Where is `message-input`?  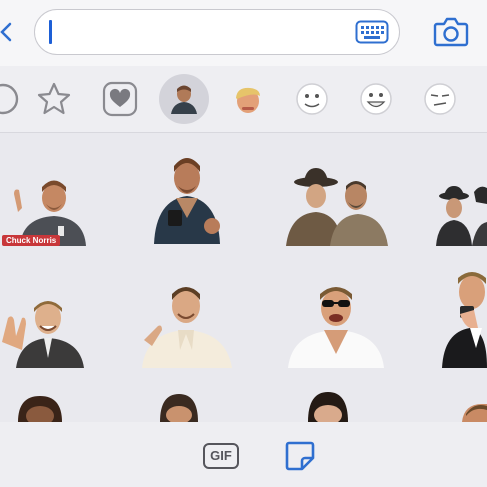
message-input is located at coordinates (217, 32).